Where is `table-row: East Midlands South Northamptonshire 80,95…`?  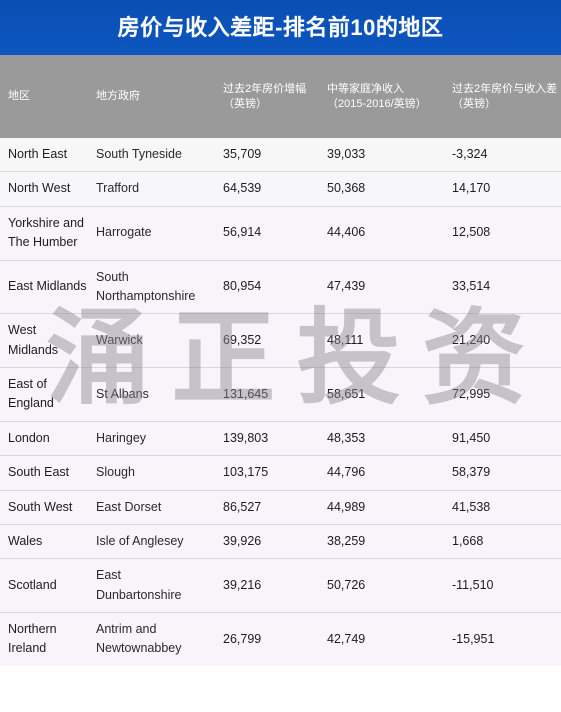
table-row: East Midlands South Northamptonshire 80,95… is located at coordinates (280, 286).